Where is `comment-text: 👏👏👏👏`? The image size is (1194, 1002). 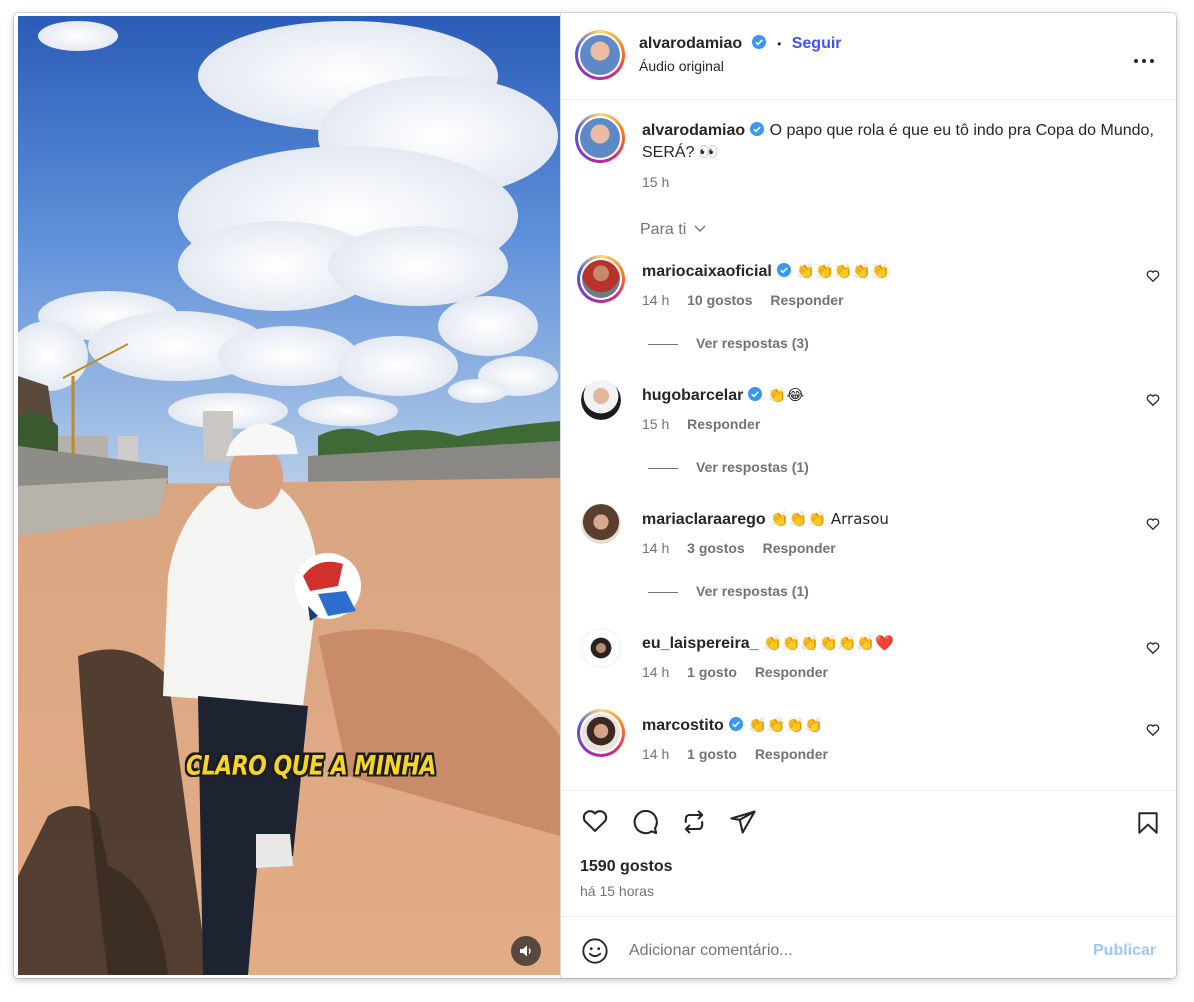 comment-text: 👏👏👏👏 is located at coordinates (785, 725).